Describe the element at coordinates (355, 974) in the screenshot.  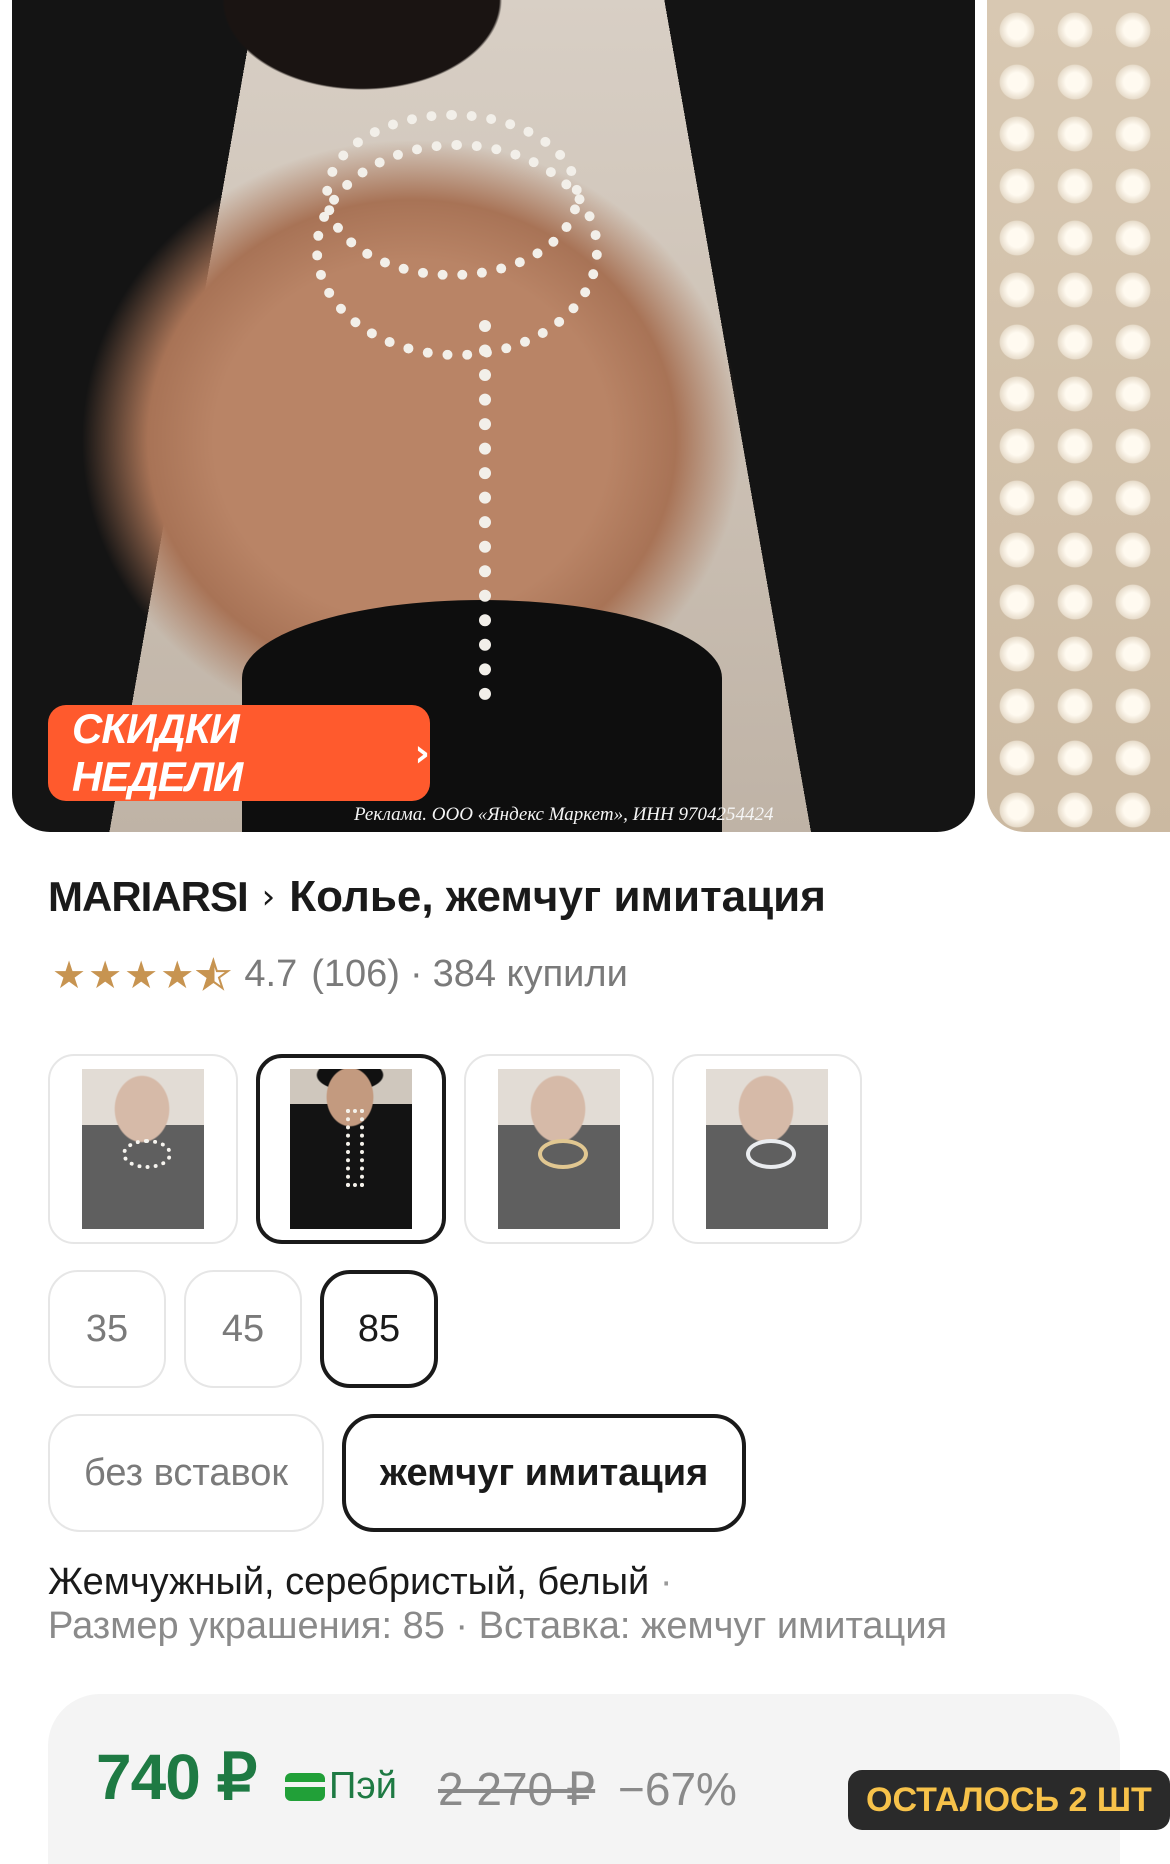
I see `reviews-count: (106)` at that location.